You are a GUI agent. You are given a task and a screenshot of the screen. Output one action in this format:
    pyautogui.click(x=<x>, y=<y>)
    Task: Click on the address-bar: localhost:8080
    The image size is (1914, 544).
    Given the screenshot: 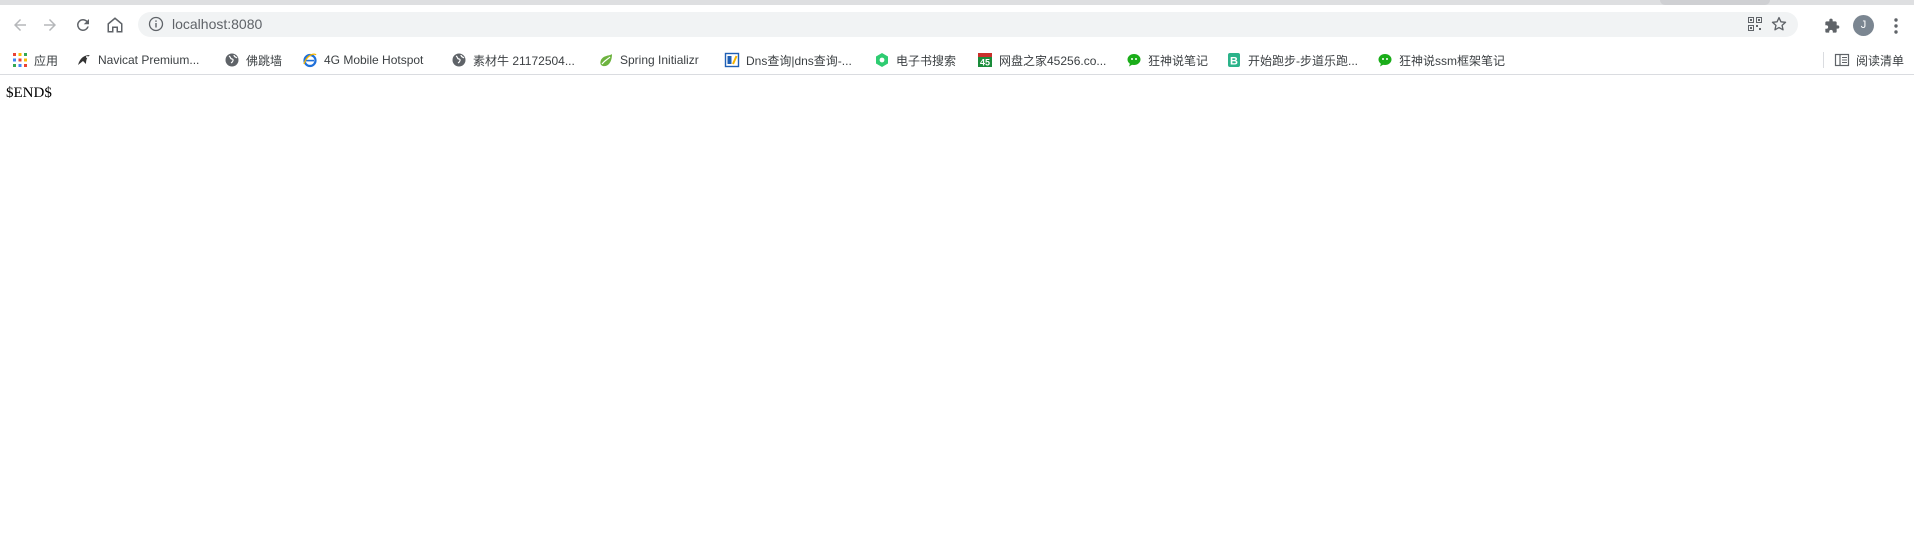 What is the action you would take?
    pyautogui.click(x=968, y=24)
    